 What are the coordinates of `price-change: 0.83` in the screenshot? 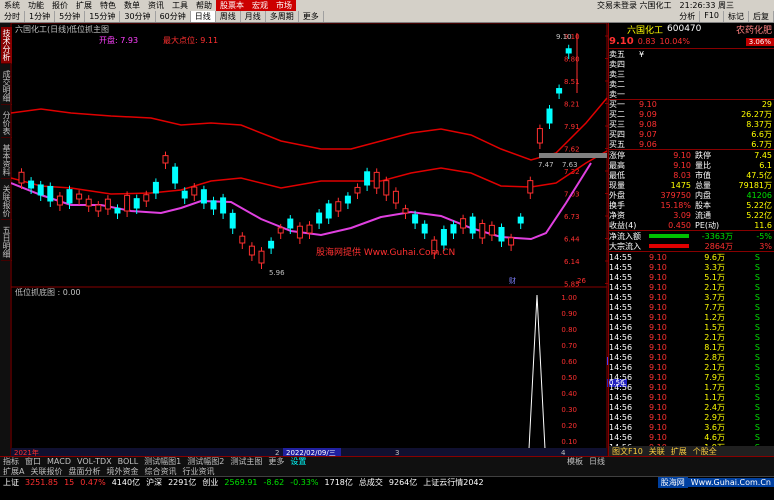 It's located at (646, 41).